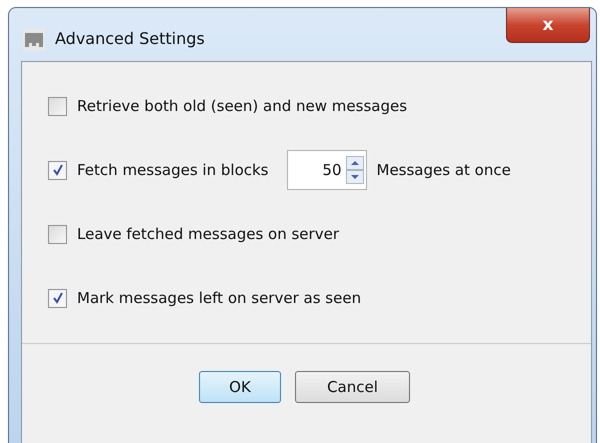 The width and height of the screenshot is (600, 443). I want to click on option-label: Fetch messages in blocks, so click(172, 170).